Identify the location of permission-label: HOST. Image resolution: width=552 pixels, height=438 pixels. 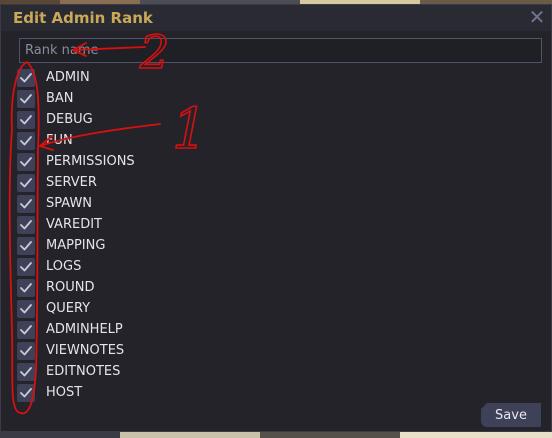
(64, 392).